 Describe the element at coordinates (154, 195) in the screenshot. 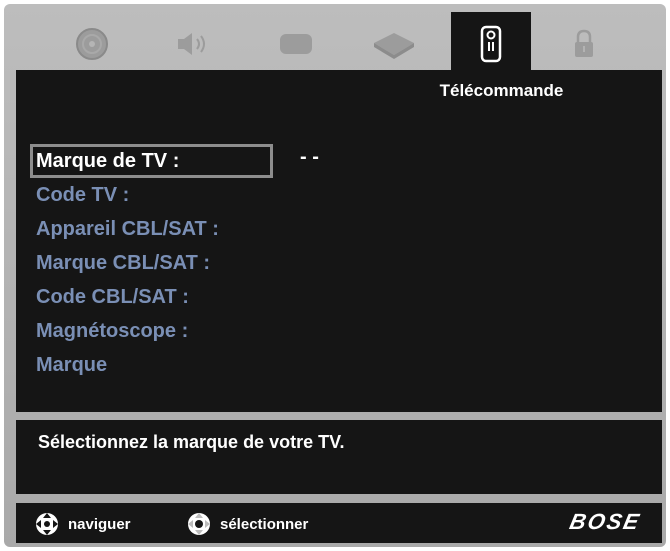

I see `field-tv-code: Code TV :` at that location.